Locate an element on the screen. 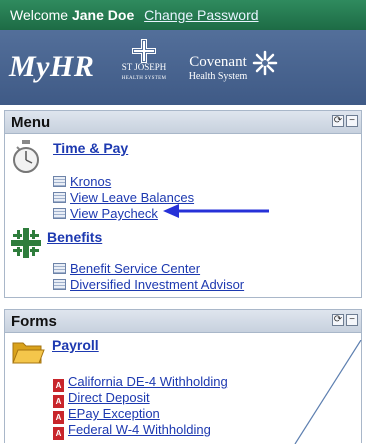 This screenshot has height=444, width=366. forms-link-federal-w4: A Federal W-4 Withholding is located at coordinates (132, 431).